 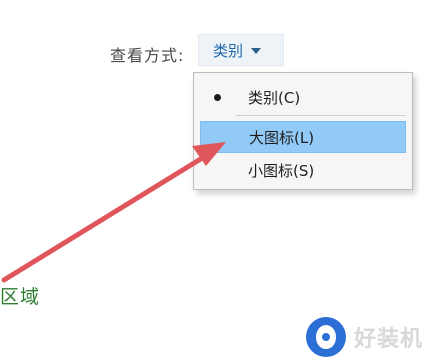 I want to click on watermark: 好装机, so click(x=376, y=337).